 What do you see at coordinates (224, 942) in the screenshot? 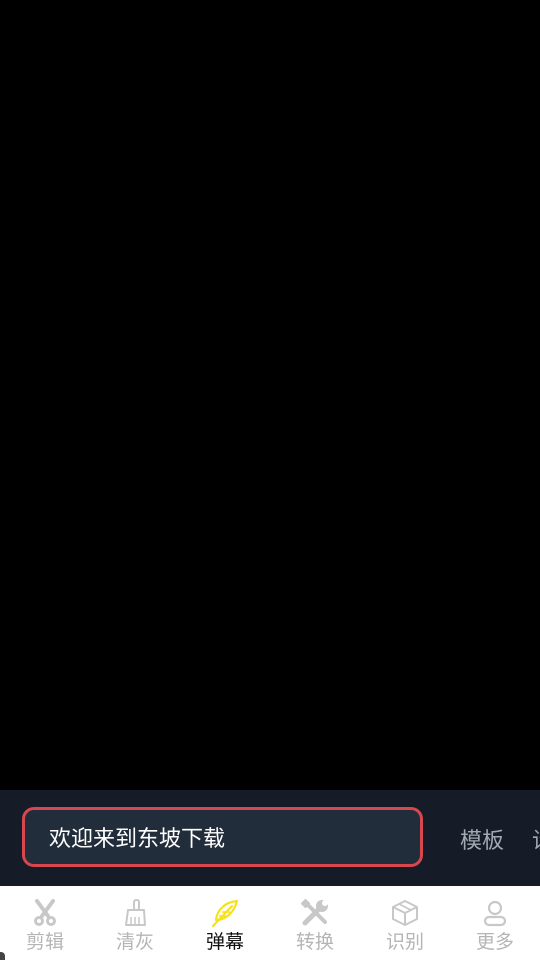
I see `tab-danmaku-label: 弹幕` at bounding box center [224, 942].